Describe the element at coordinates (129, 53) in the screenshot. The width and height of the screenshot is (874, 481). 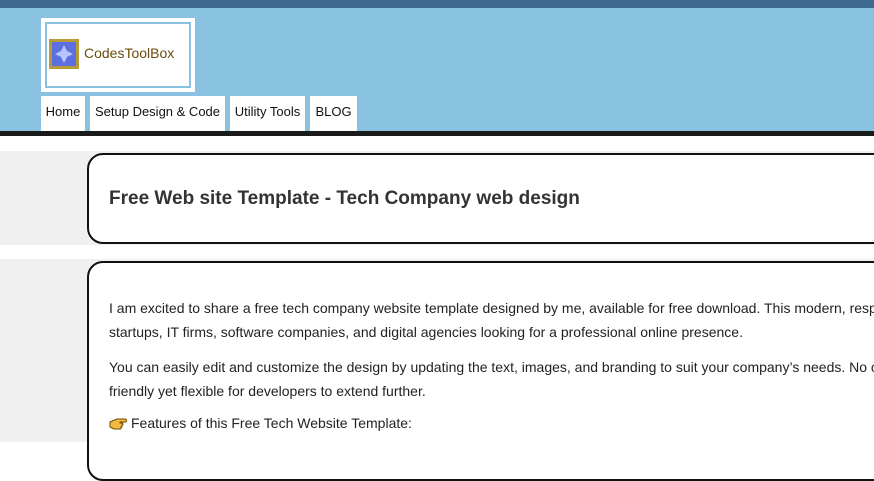
I see `logo-text: CodesToolBox` at that location.